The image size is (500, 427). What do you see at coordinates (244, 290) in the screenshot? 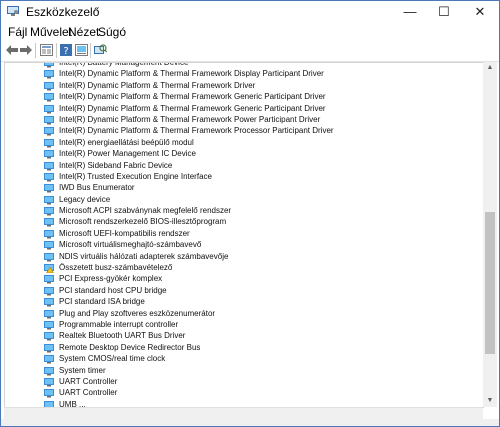
I see `device-row: PCI standard host CPU bridge` at bounding box center [244, 290].